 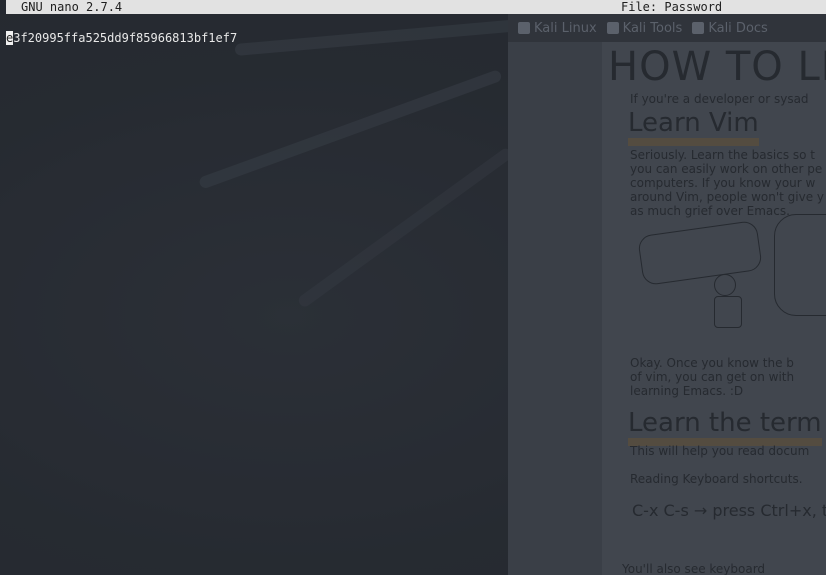 What do you see at coordinates (652, 28) in the screenshot?
I see `bookmark-label: Kali Tools` at bounding box center [652, 28].